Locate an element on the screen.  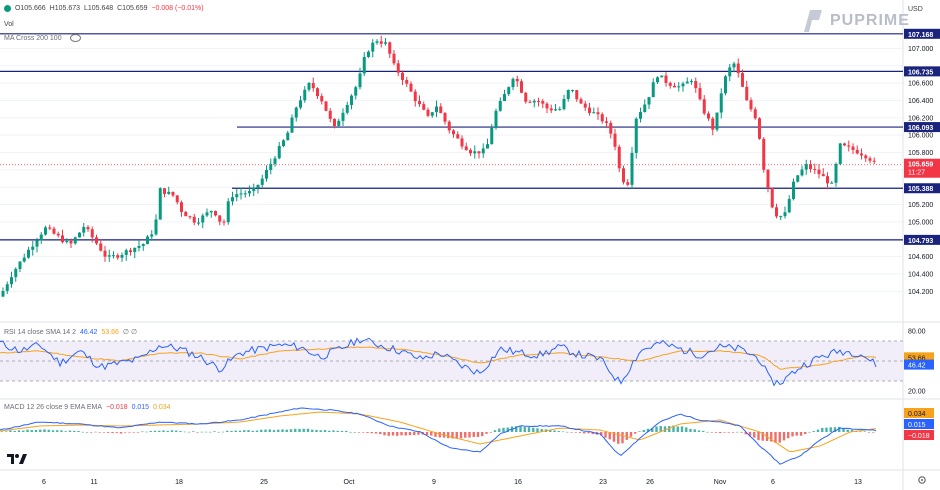
rsi-axis-tick: 80.00 is located at coordinates (917, 332).